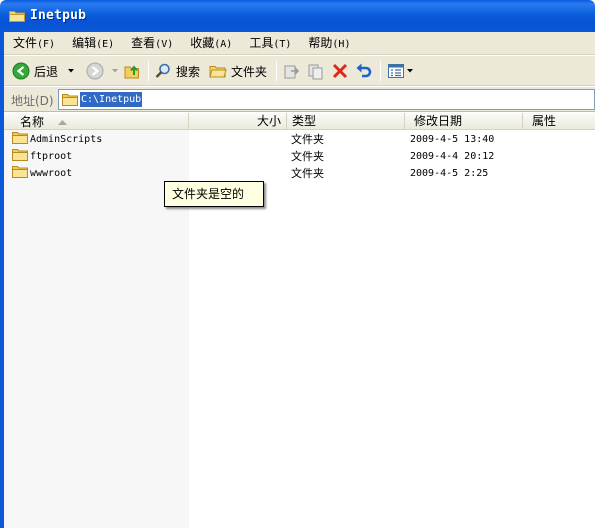 The height and width of the screenshot is (528, 595). What do you see at coordinates (449, 173) in the screenshot?
I see `file-modified: 2009-4-5 2:25` at bounding box center [449, 173].